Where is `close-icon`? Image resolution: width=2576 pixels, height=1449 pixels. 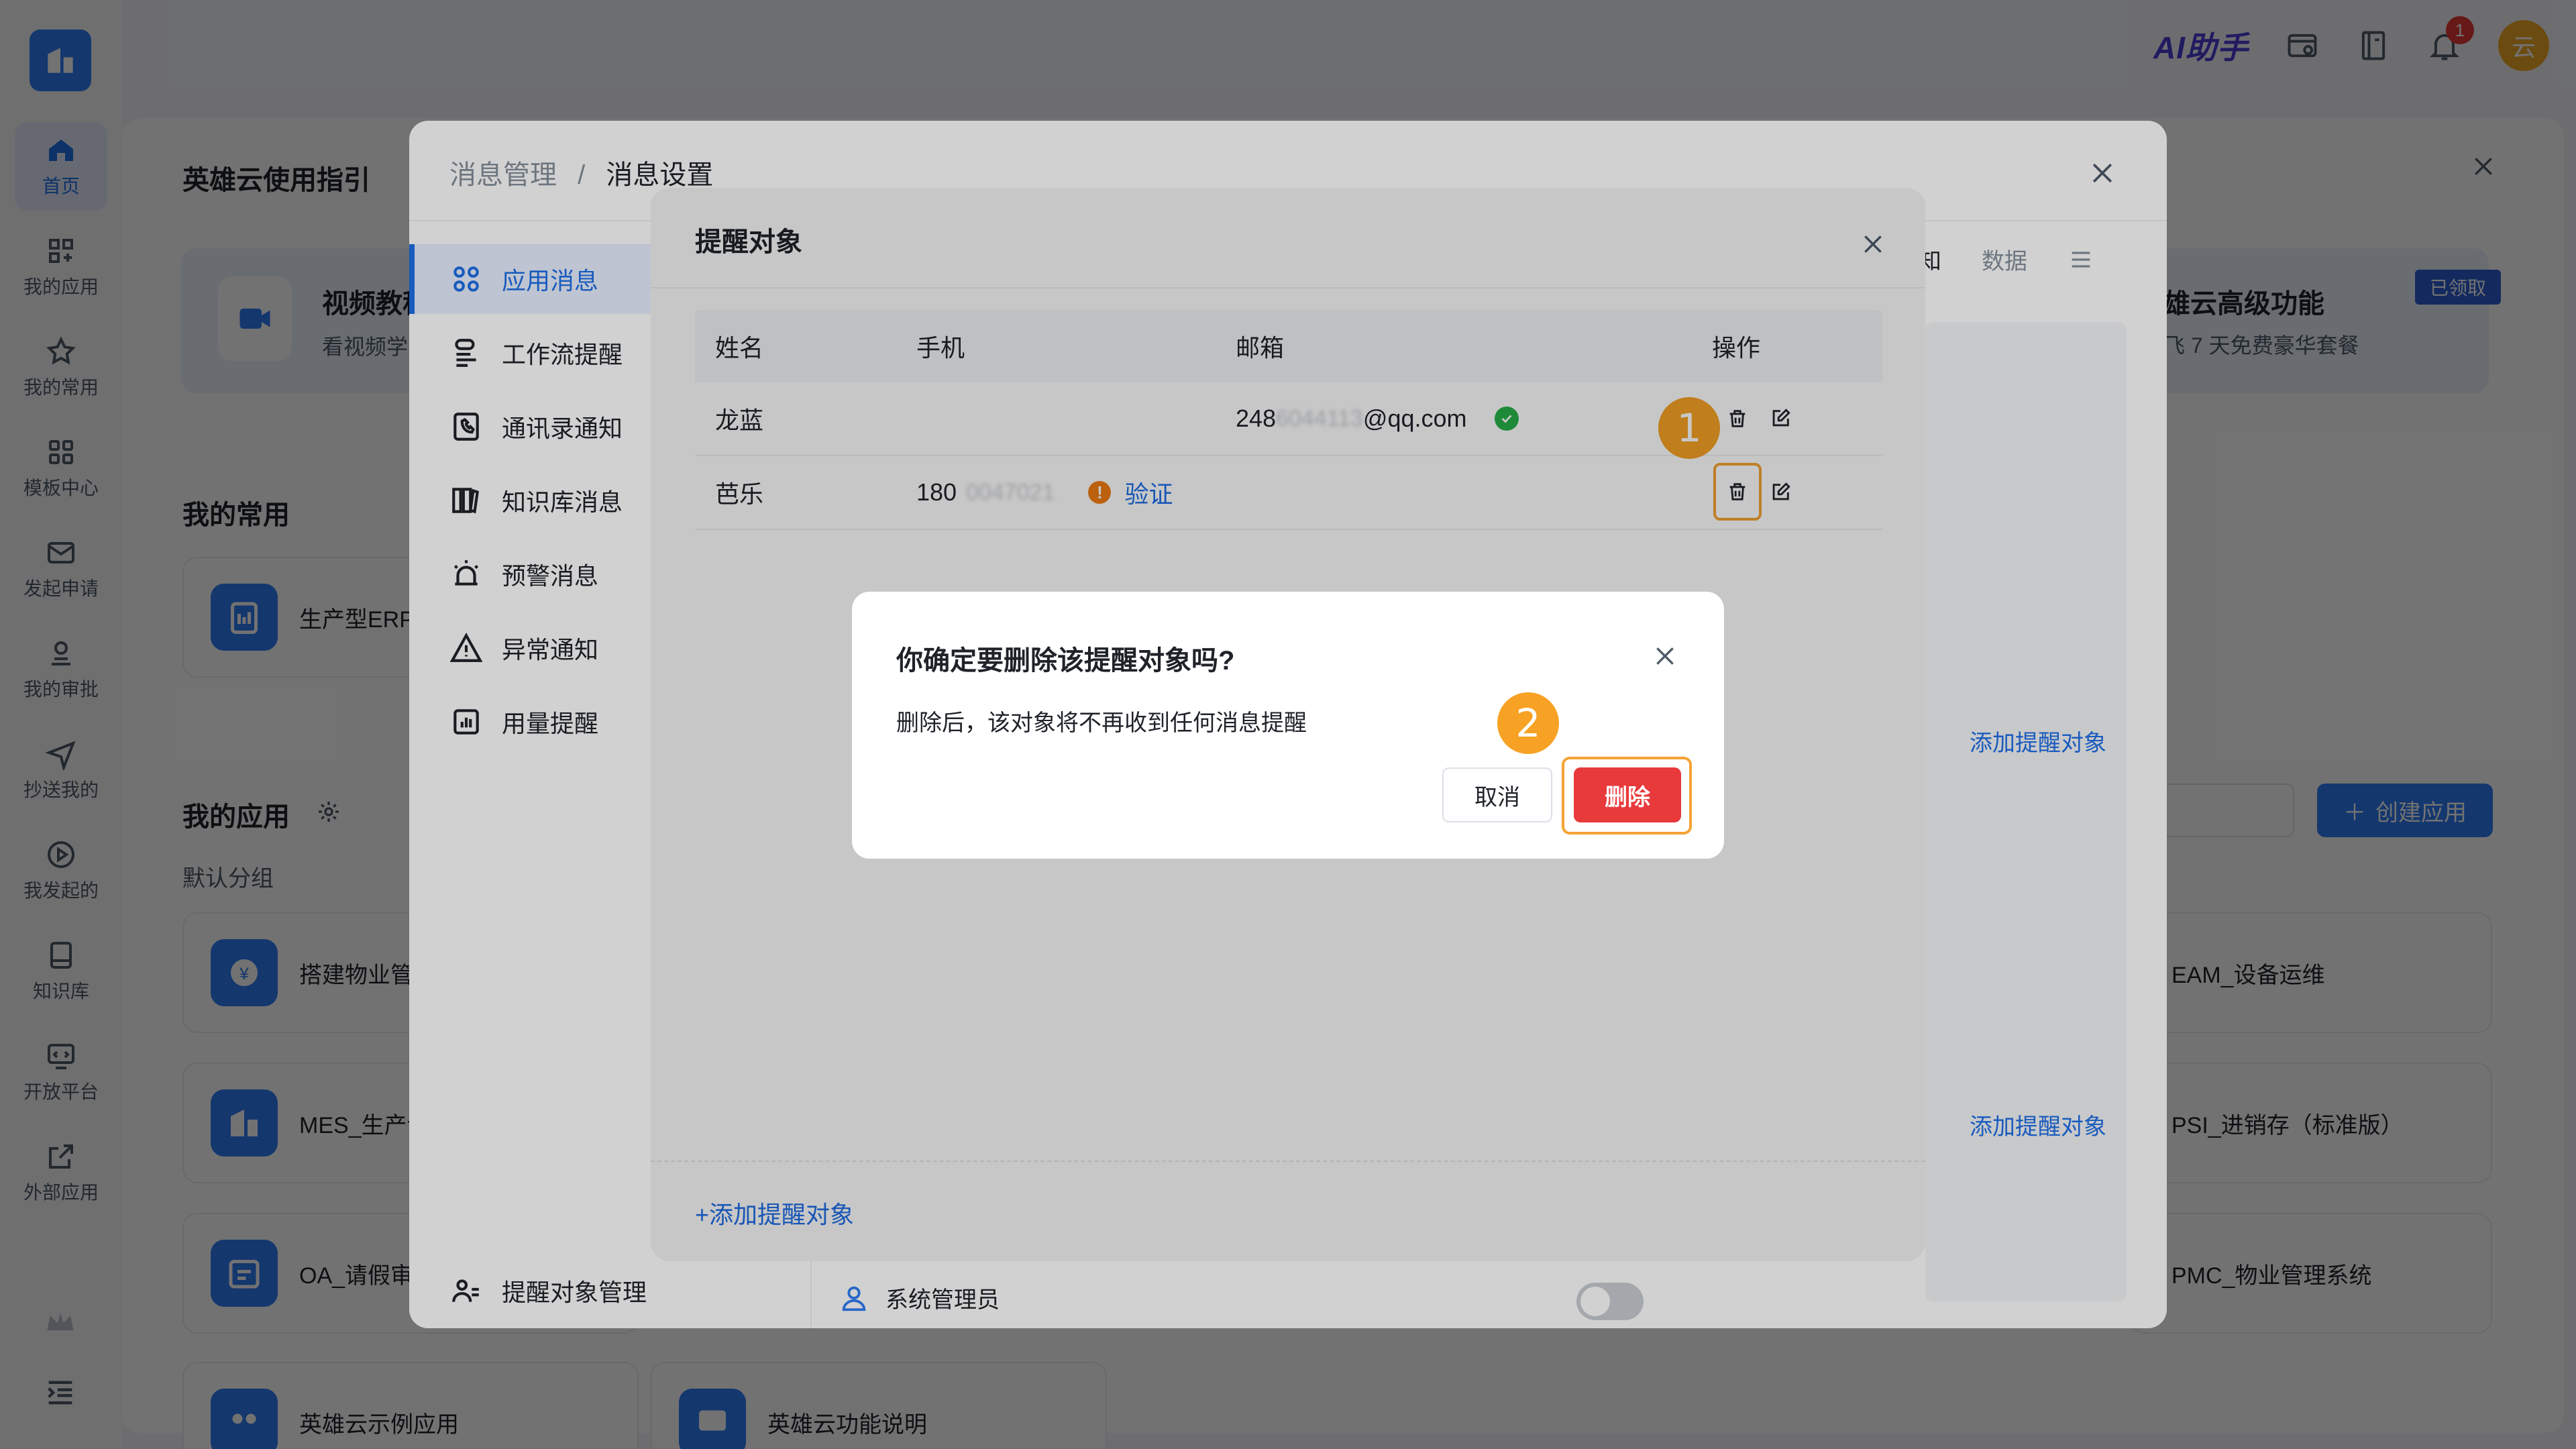
close-icon is located at coordinates (1665, 656).